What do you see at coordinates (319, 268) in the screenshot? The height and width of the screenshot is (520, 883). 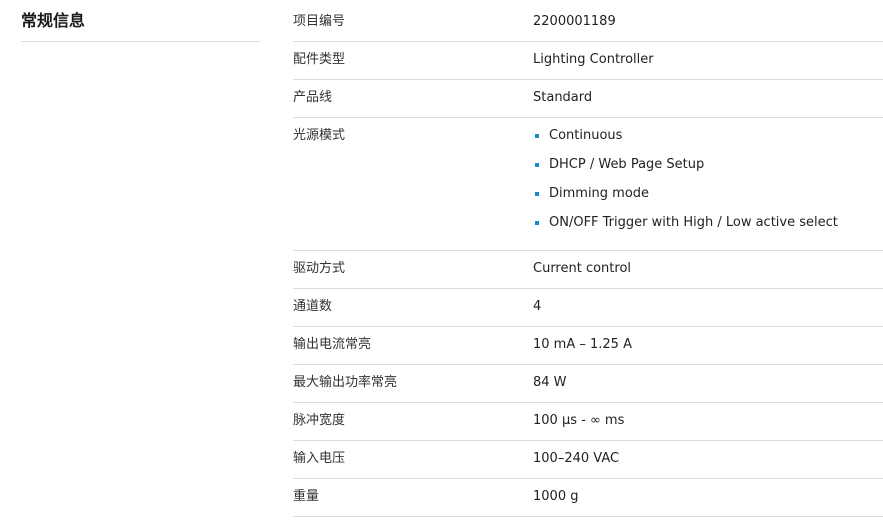 I see `spec-label: 驱动方式` at bounding box center [319, 268].